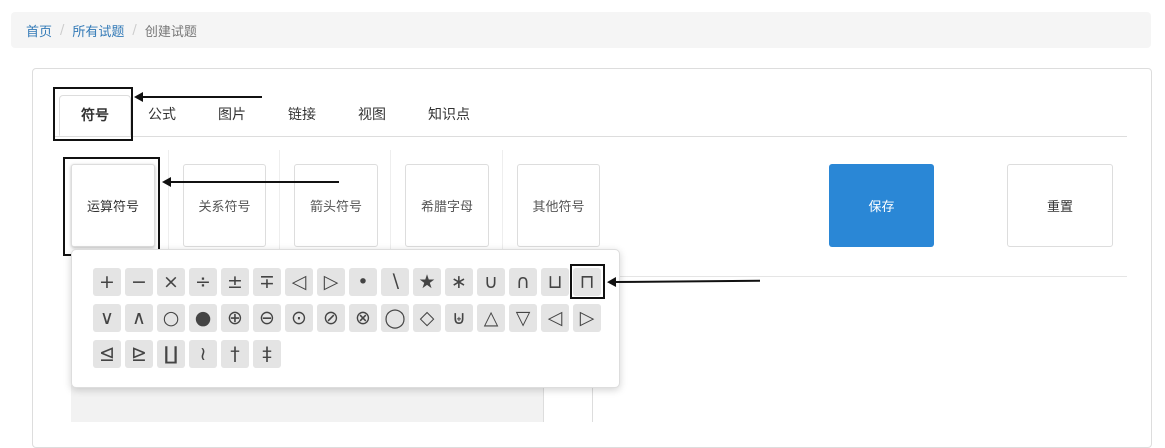 The width and height of the screenshot is (1165, 448). What do you see at coordinates (139, 354) in the screenshot?
I see `symbol-unrhd: ⊵` at bounding box center [139, 354].